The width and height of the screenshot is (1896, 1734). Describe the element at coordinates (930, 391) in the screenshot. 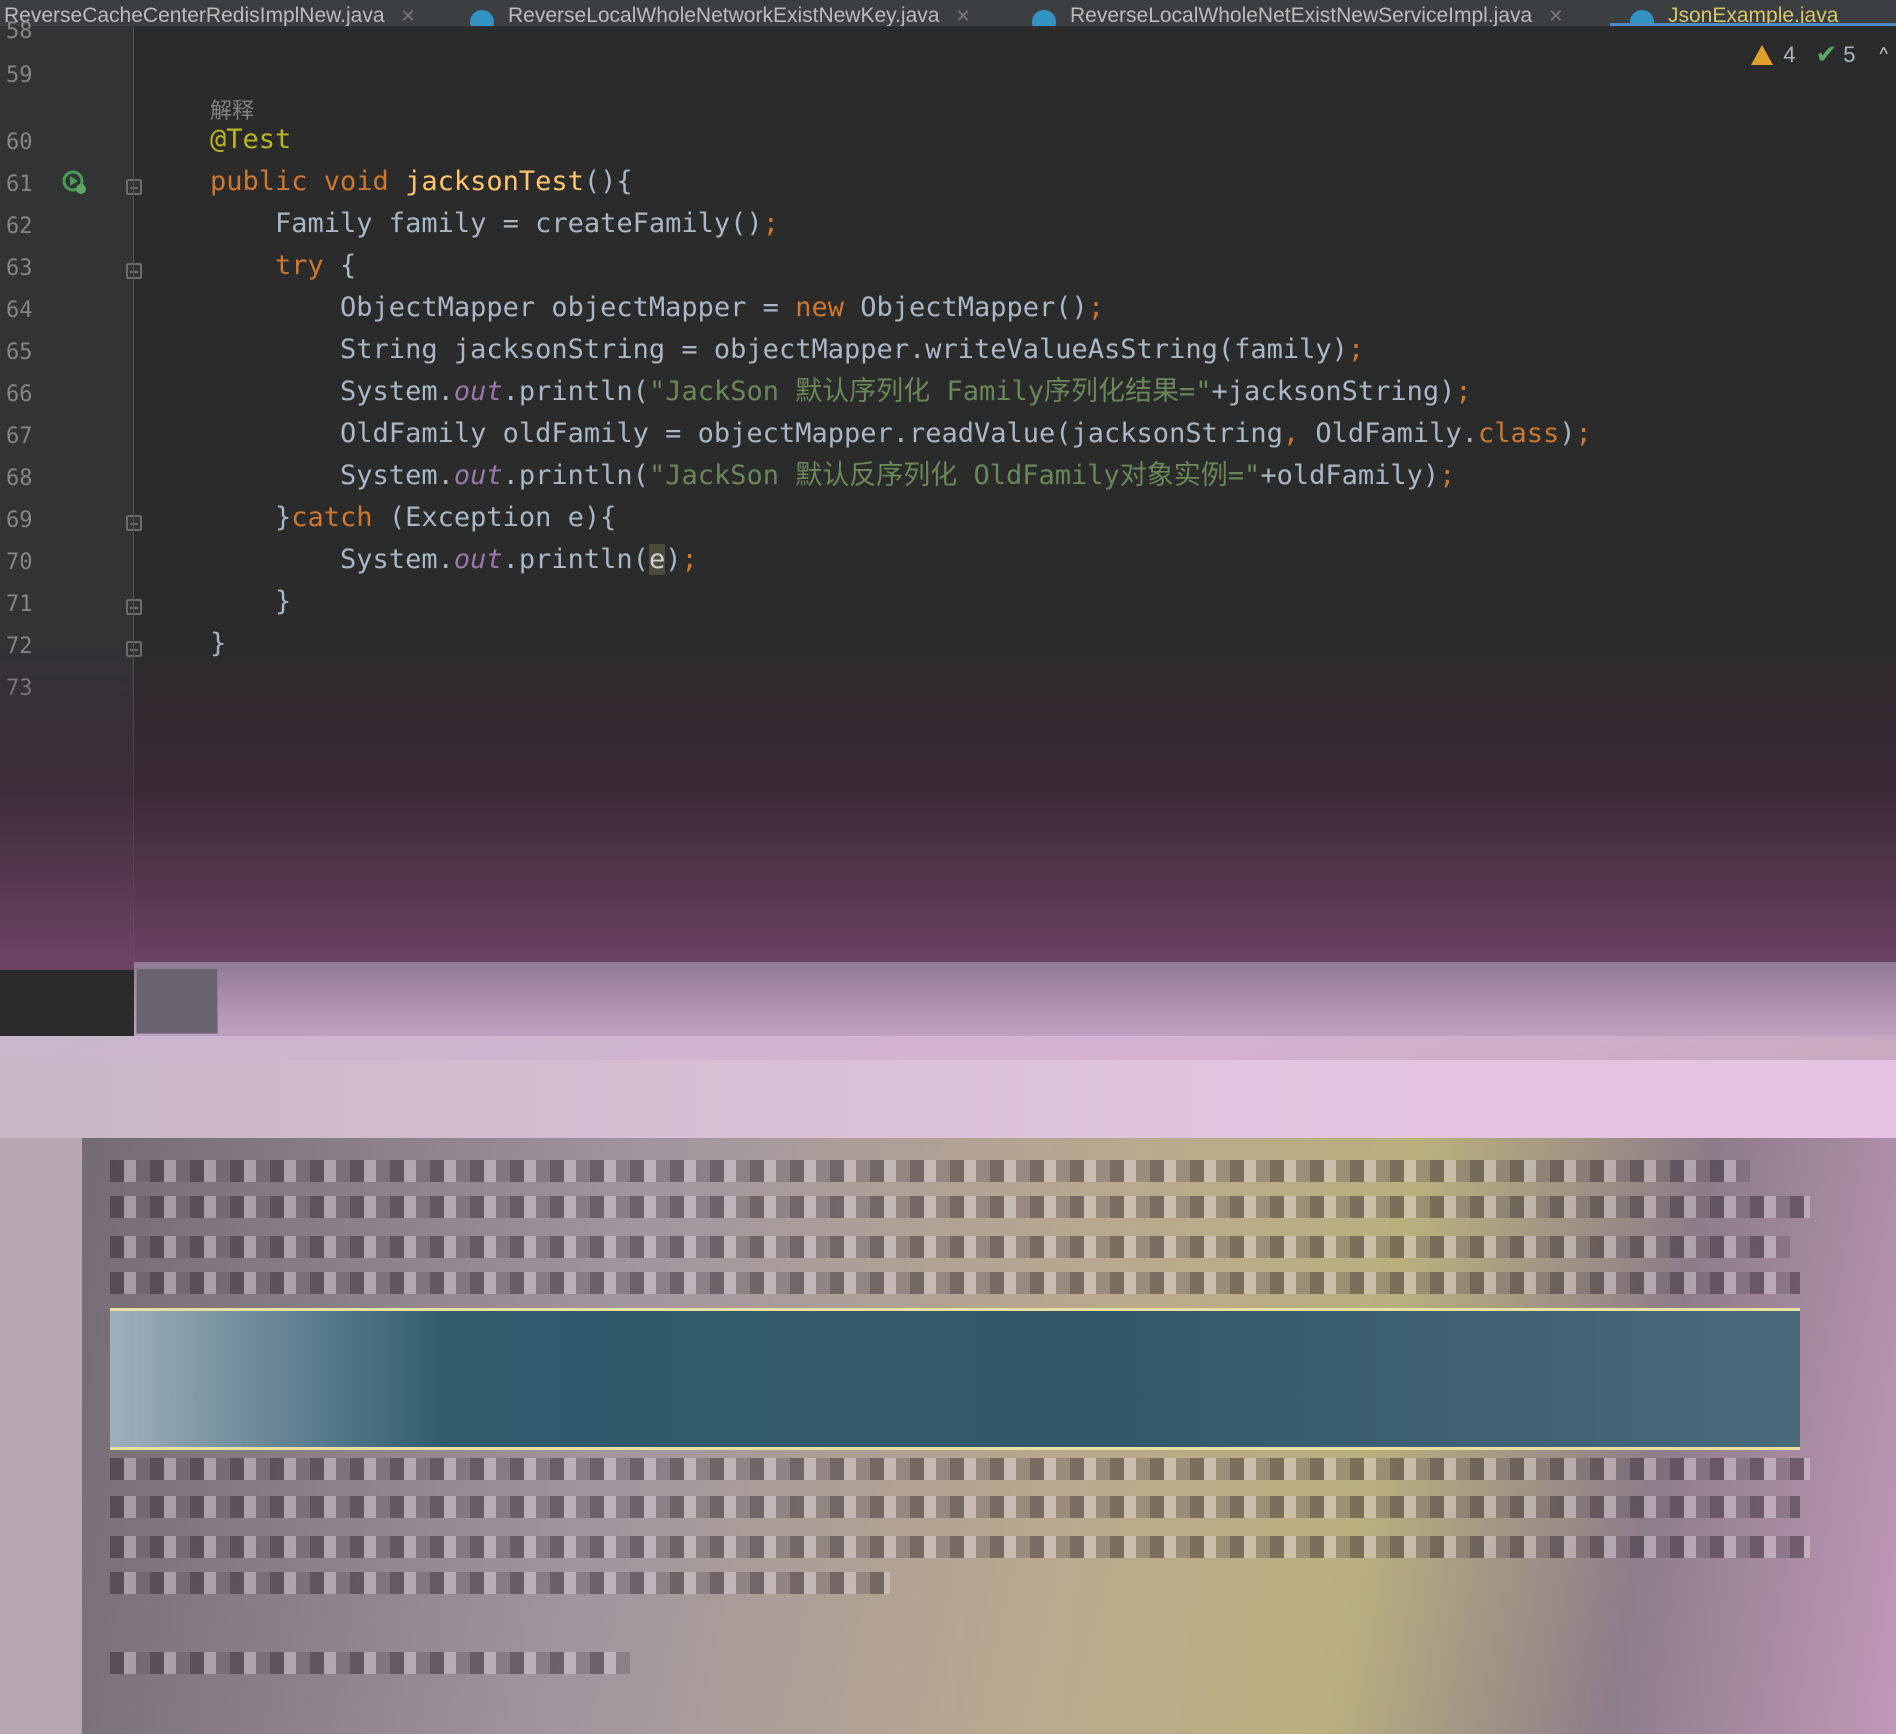

I see `string-literal: "JackSon 默认序列化 Family序列化结果="` at that location.